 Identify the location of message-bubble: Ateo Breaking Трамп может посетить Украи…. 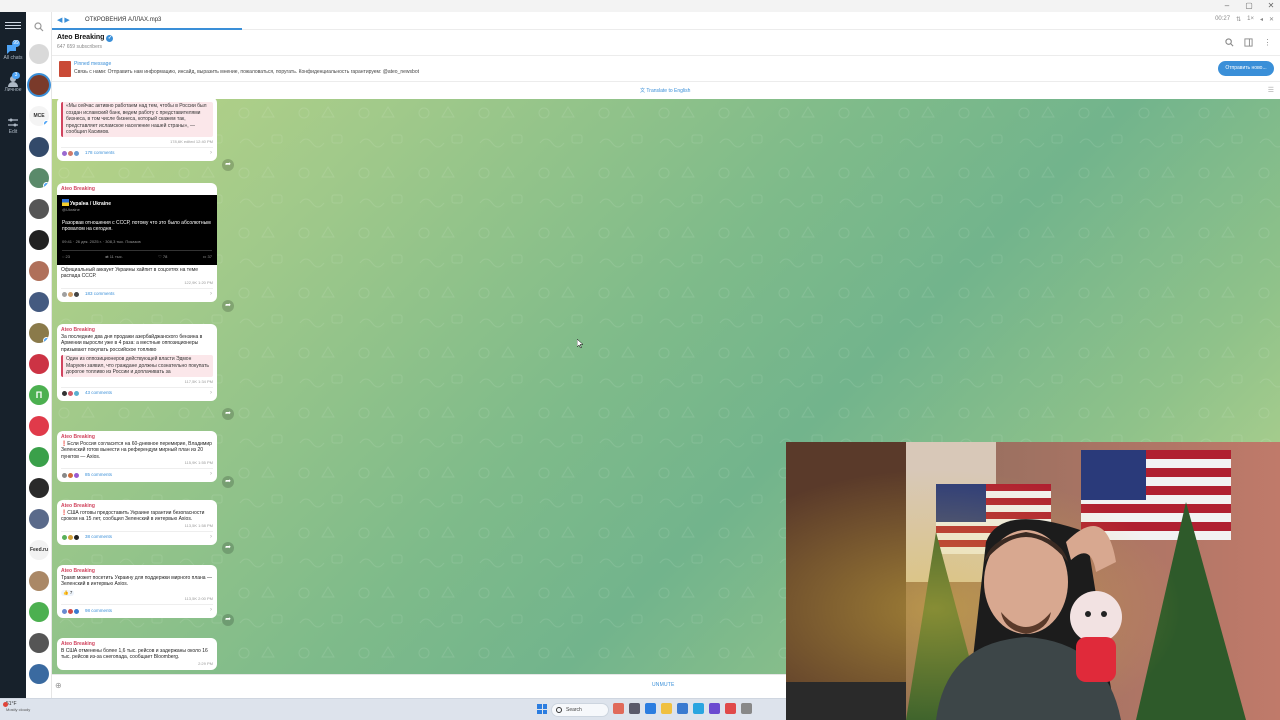
(137, 591).